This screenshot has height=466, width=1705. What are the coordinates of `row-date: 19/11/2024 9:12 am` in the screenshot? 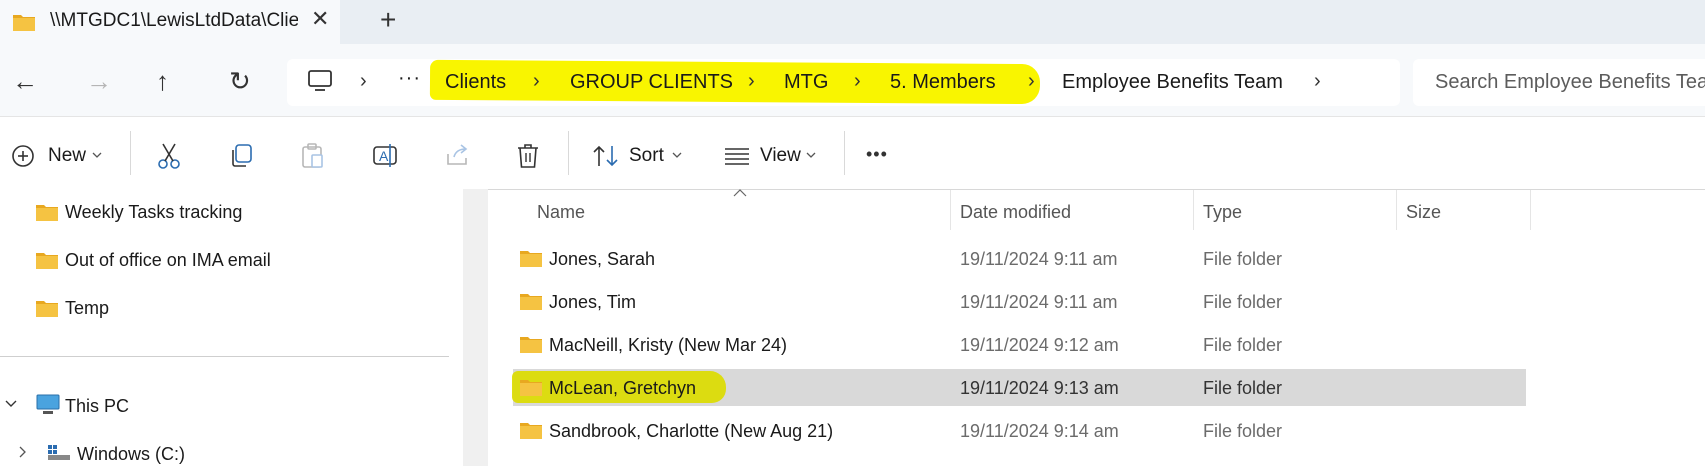 It's located at (1039, 345).